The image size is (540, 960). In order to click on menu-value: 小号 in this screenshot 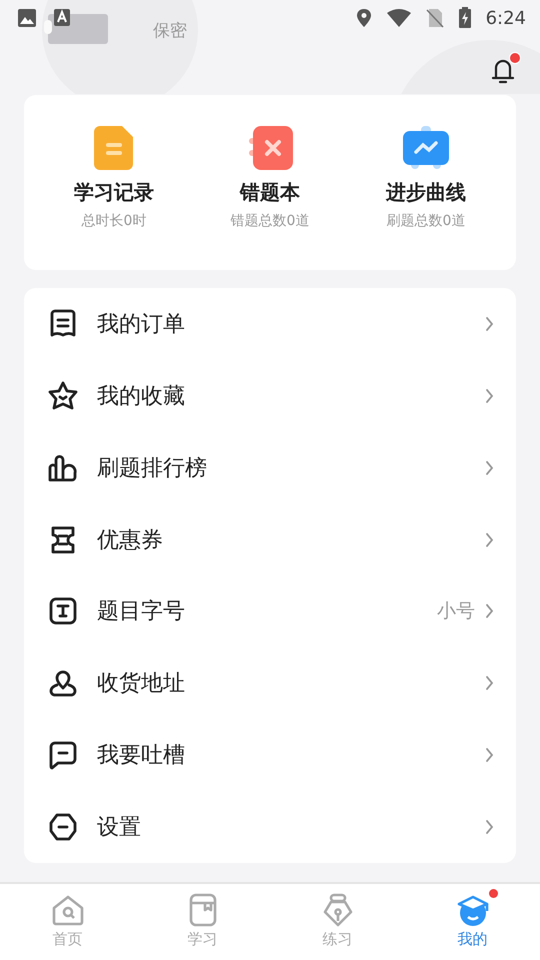, I will do `click(456, 611)`.